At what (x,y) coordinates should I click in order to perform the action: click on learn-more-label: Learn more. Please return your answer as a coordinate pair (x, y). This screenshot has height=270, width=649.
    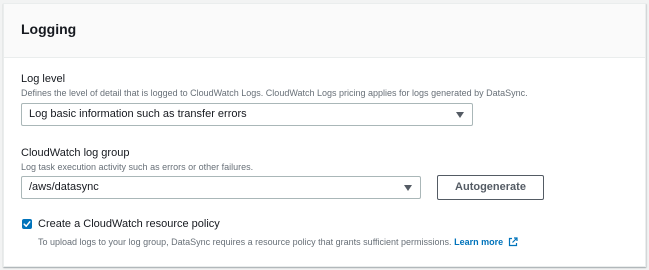
    Looking at the image, I should click on (479, 242).